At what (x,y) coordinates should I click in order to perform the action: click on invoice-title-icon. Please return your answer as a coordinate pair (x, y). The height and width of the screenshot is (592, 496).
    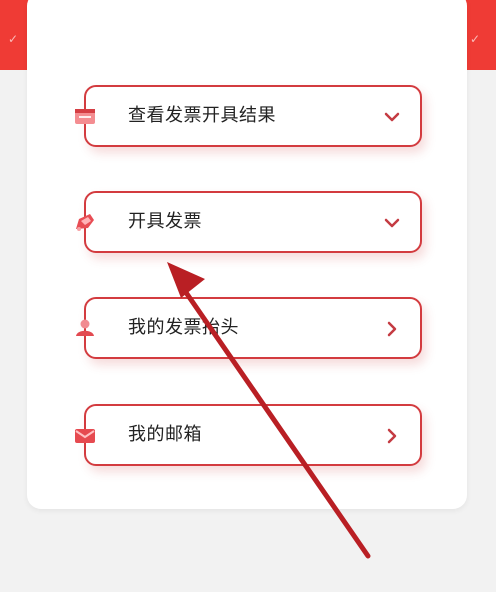
    Looking at the image, I should click on (85, 328).